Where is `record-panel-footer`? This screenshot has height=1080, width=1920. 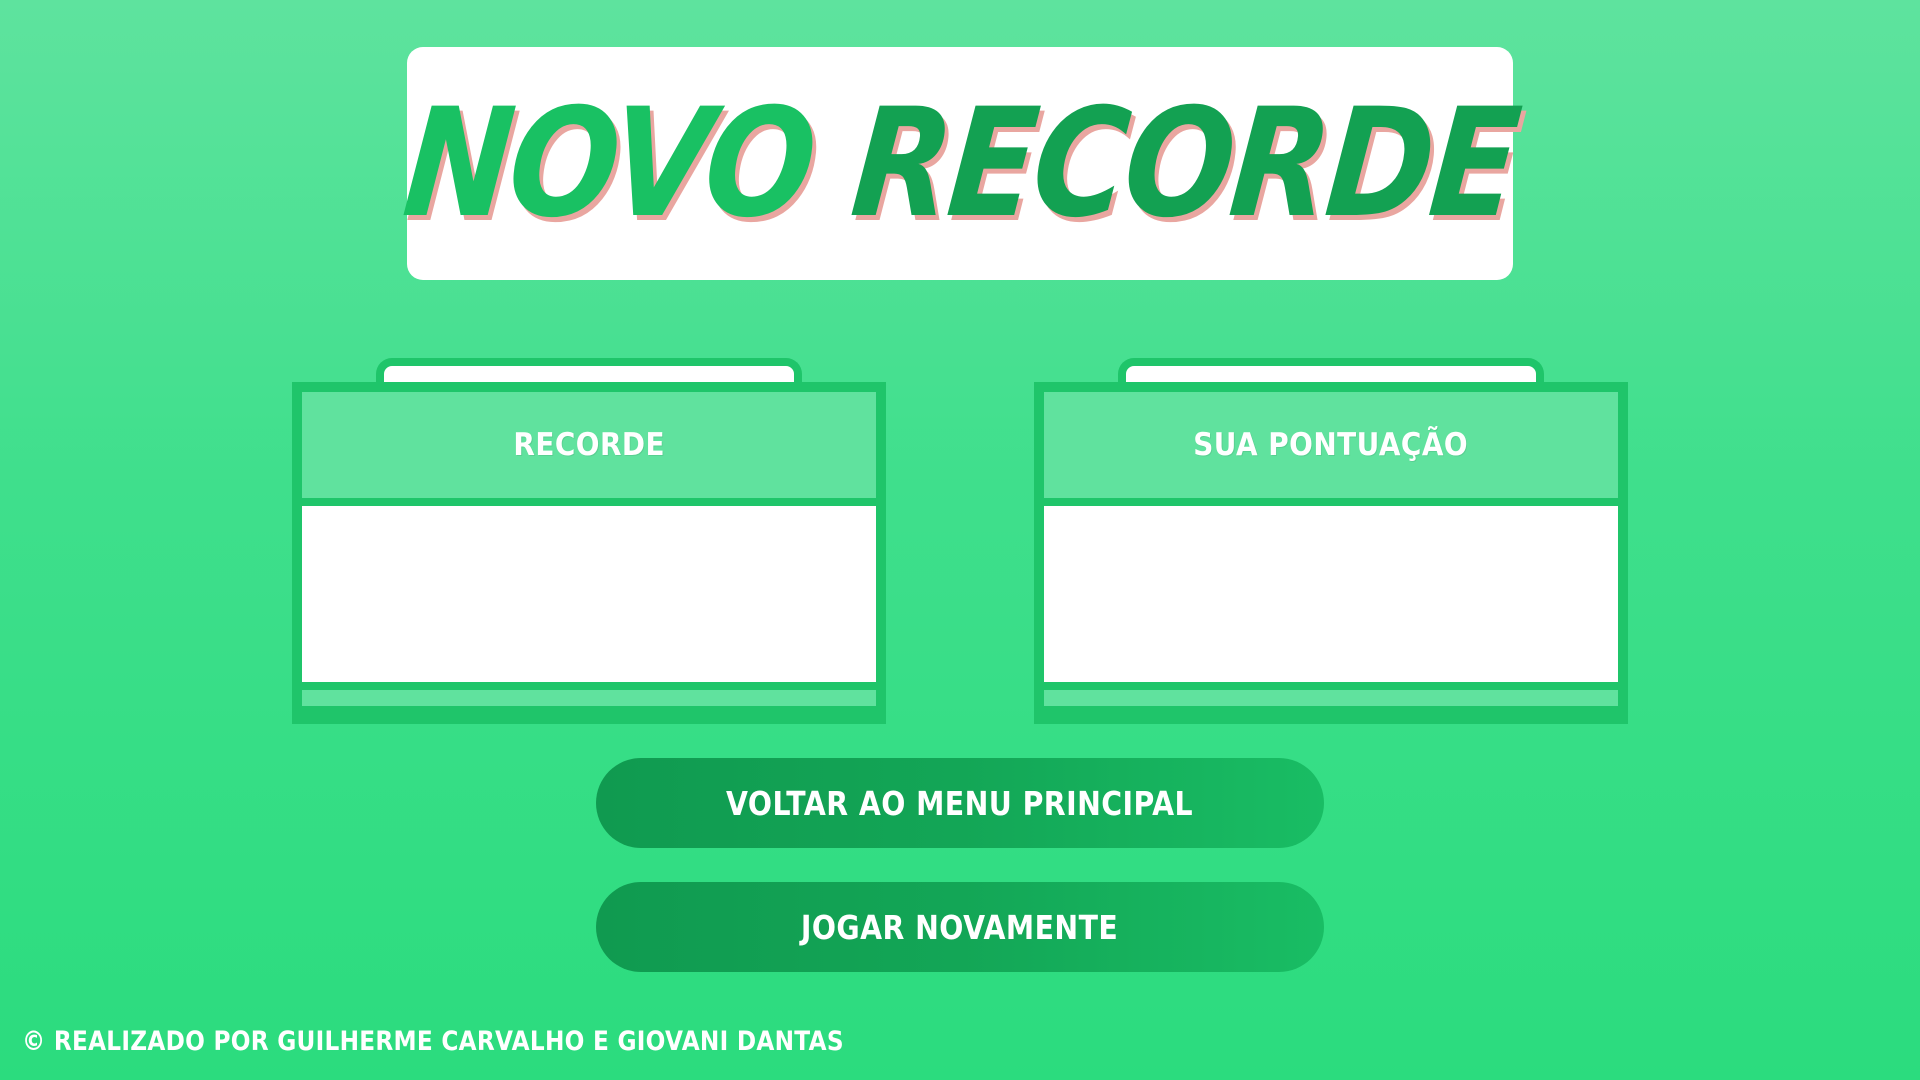 record-panel-footer is located at coordinates (589, 698).